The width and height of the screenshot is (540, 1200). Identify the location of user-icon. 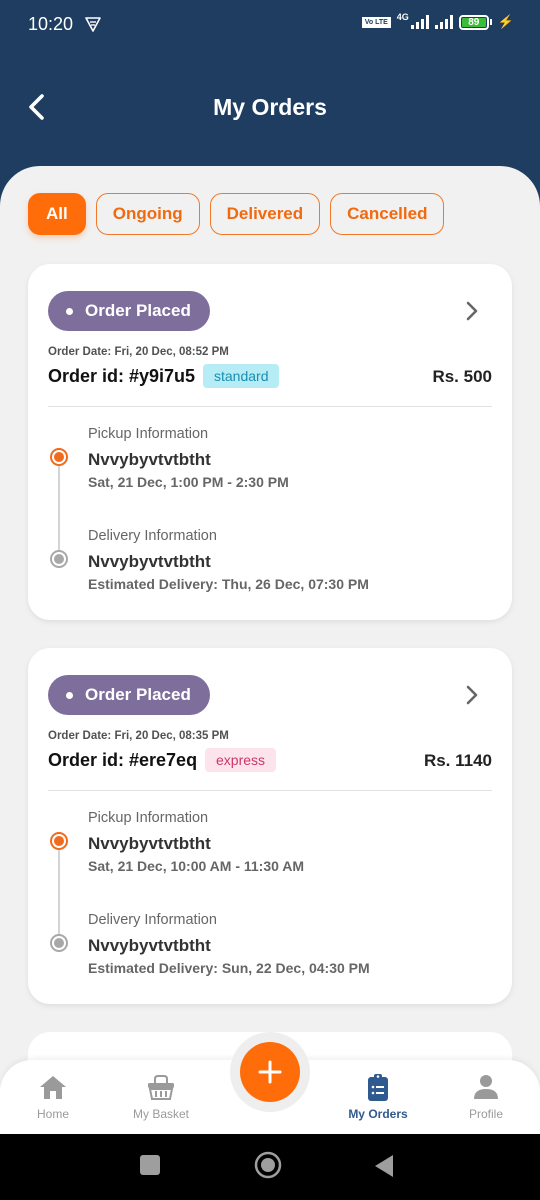
(486, 1087).